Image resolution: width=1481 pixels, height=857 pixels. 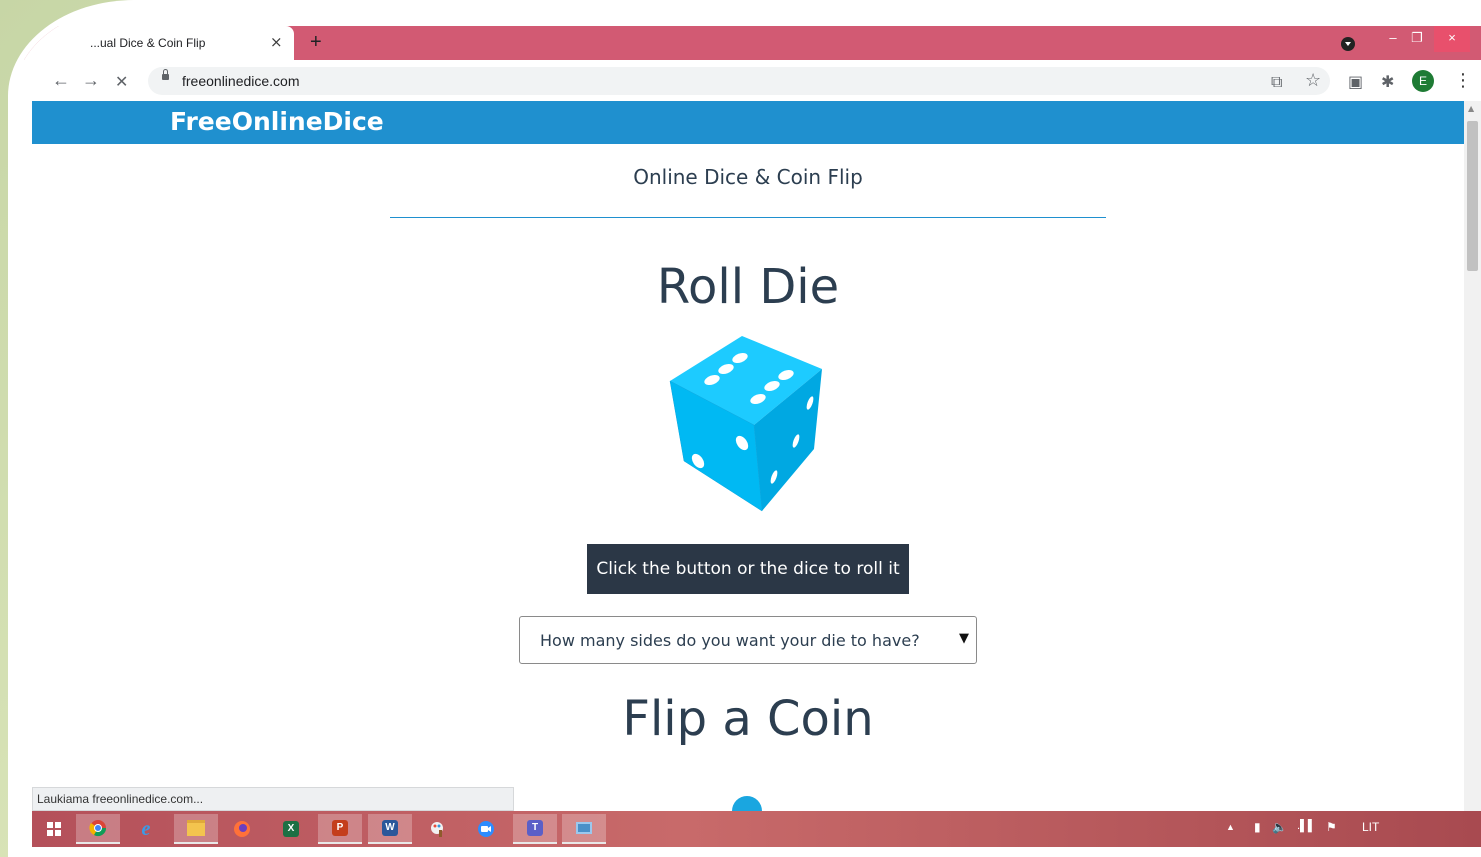 I want to click on bookmark-star-icon: ☆, so click(x=1313, y=80).